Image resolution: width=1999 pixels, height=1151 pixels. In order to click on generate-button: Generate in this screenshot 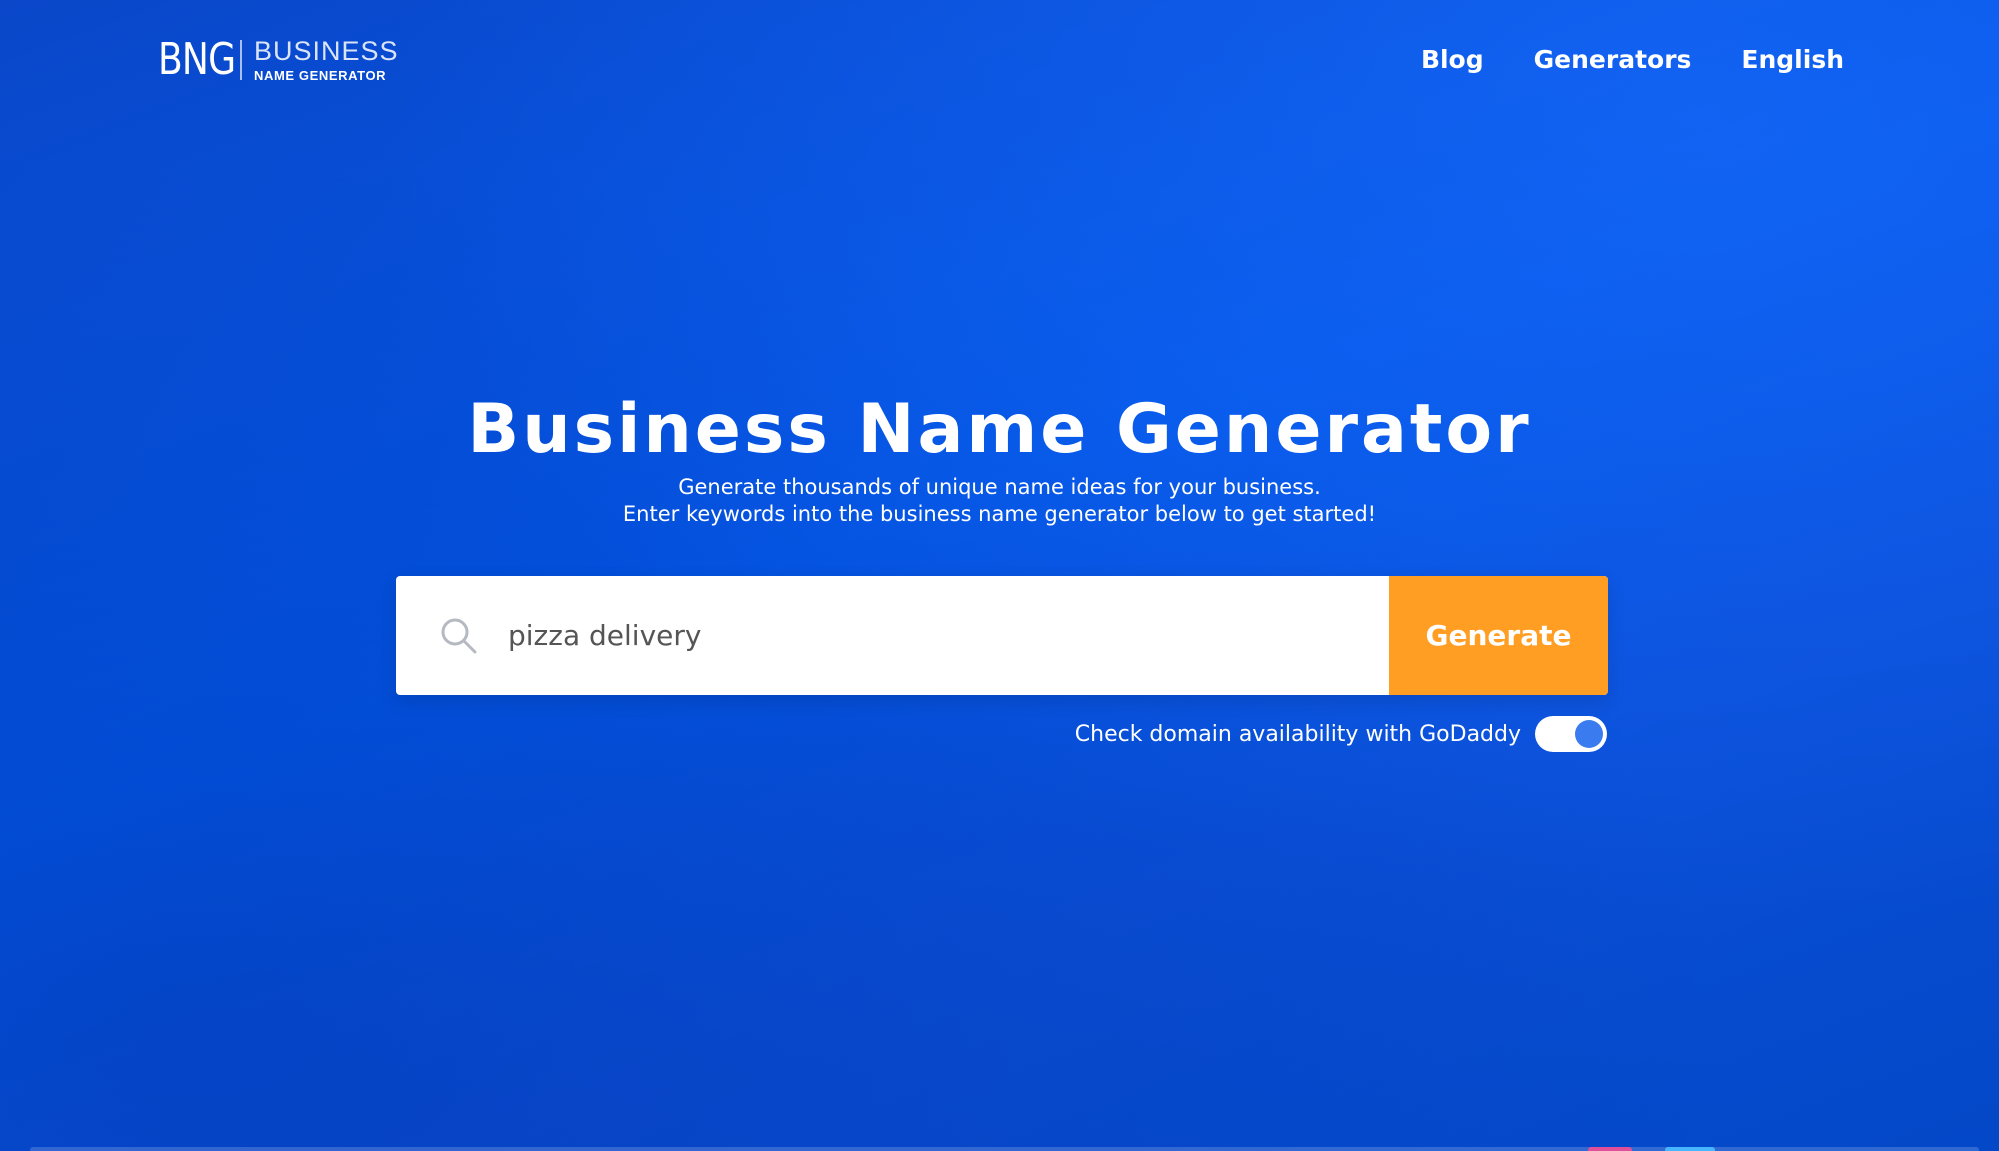, I will do `click(1498, 635)`.